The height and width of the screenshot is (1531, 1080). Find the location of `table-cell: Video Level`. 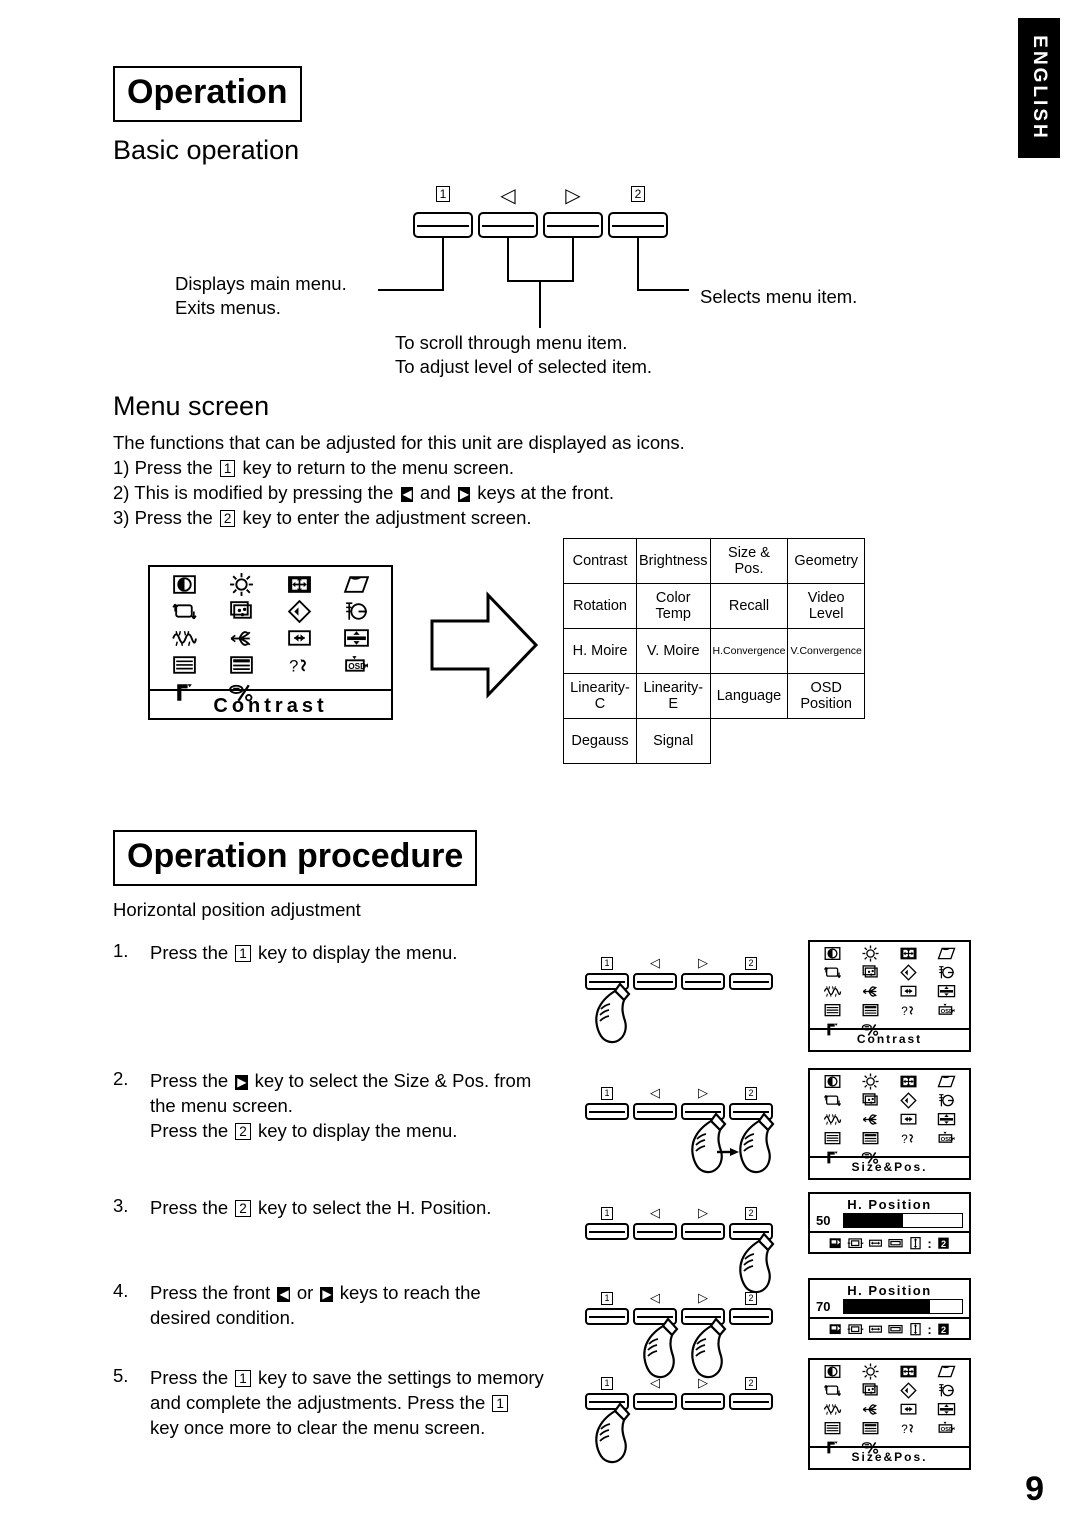

table-cell: Video Level is located at coordinates (826, 606).